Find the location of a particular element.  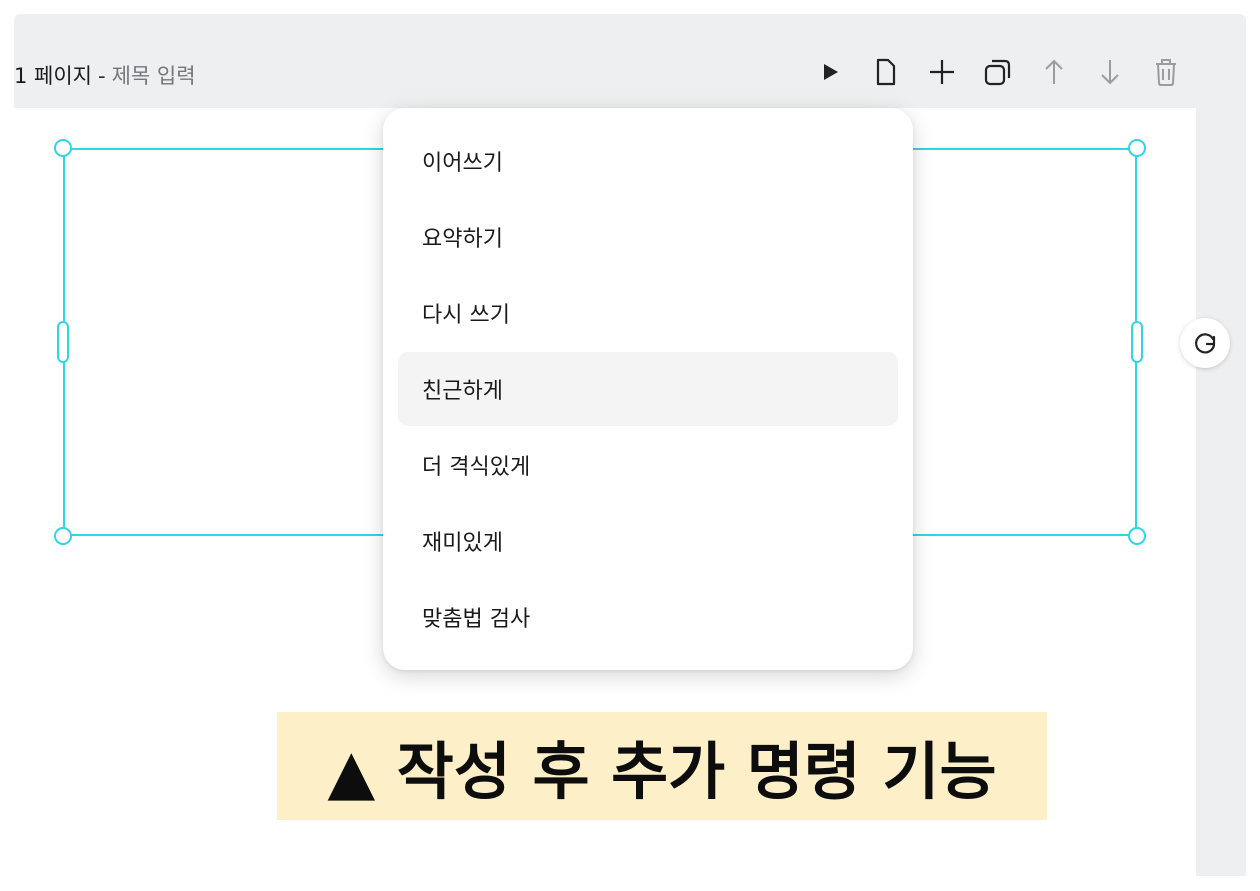

play-icon is located at coordinates (830, 72).